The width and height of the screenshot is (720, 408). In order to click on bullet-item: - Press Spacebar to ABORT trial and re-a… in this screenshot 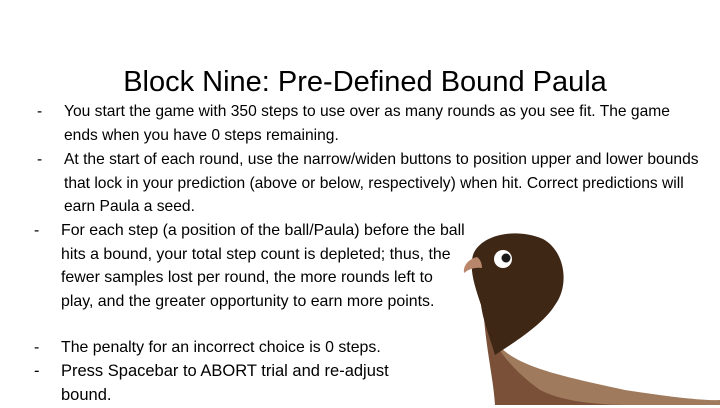, I will do `click(249, 384)`.